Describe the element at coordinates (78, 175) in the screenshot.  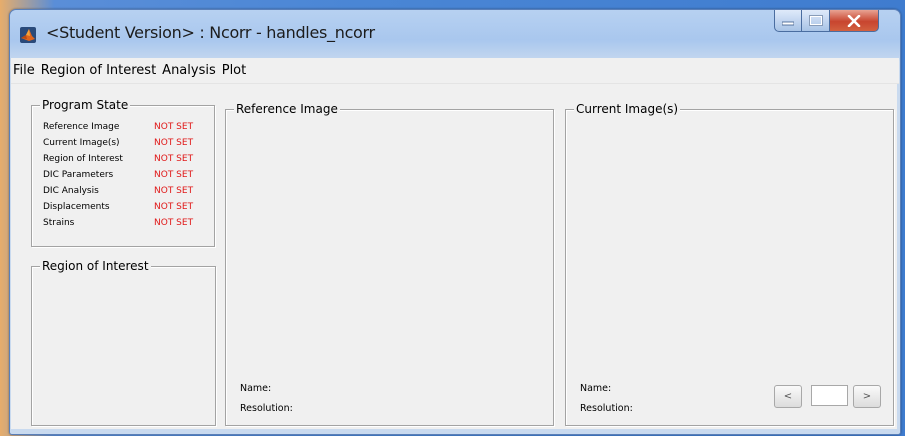
I see `state-label-dic-parameters: DIC Parameters` at that location.